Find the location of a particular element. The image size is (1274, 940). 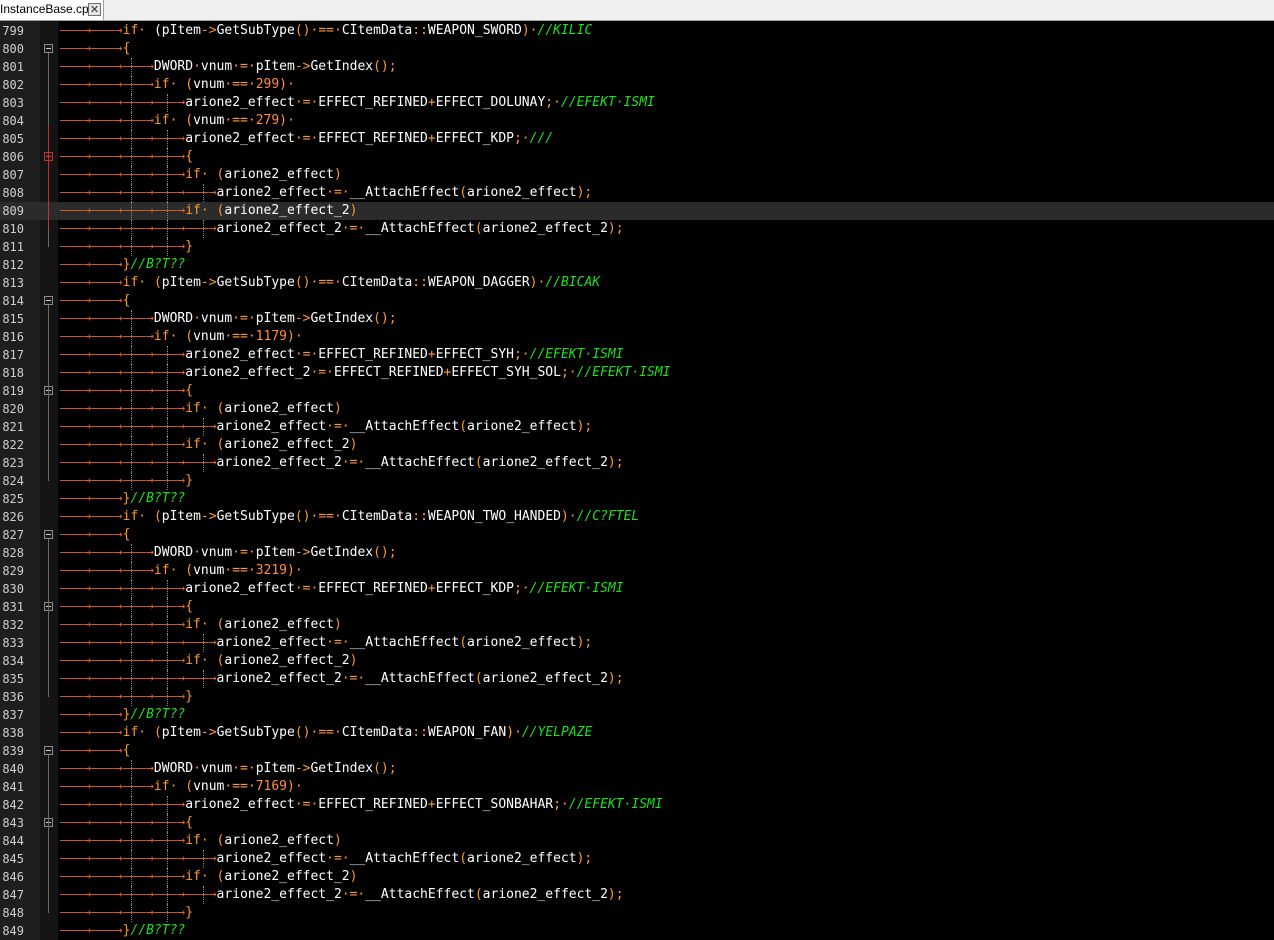

code-token: · is located at coordinates (197, 318).